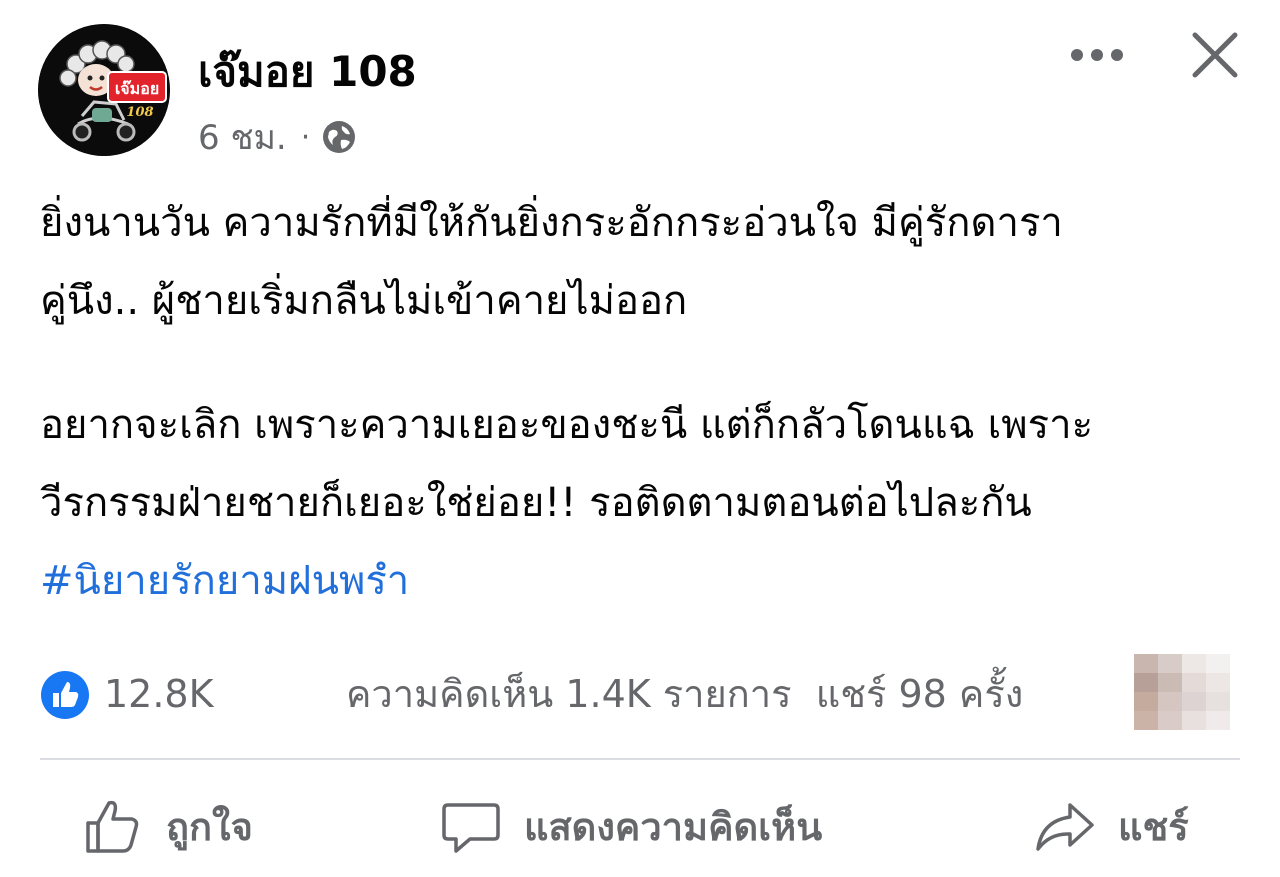 The height and width of the screenshot is (877, 1280). Describe the element at coordinates (1153, 826) in the screenshot. I see `share-label: แชร์` at that location.